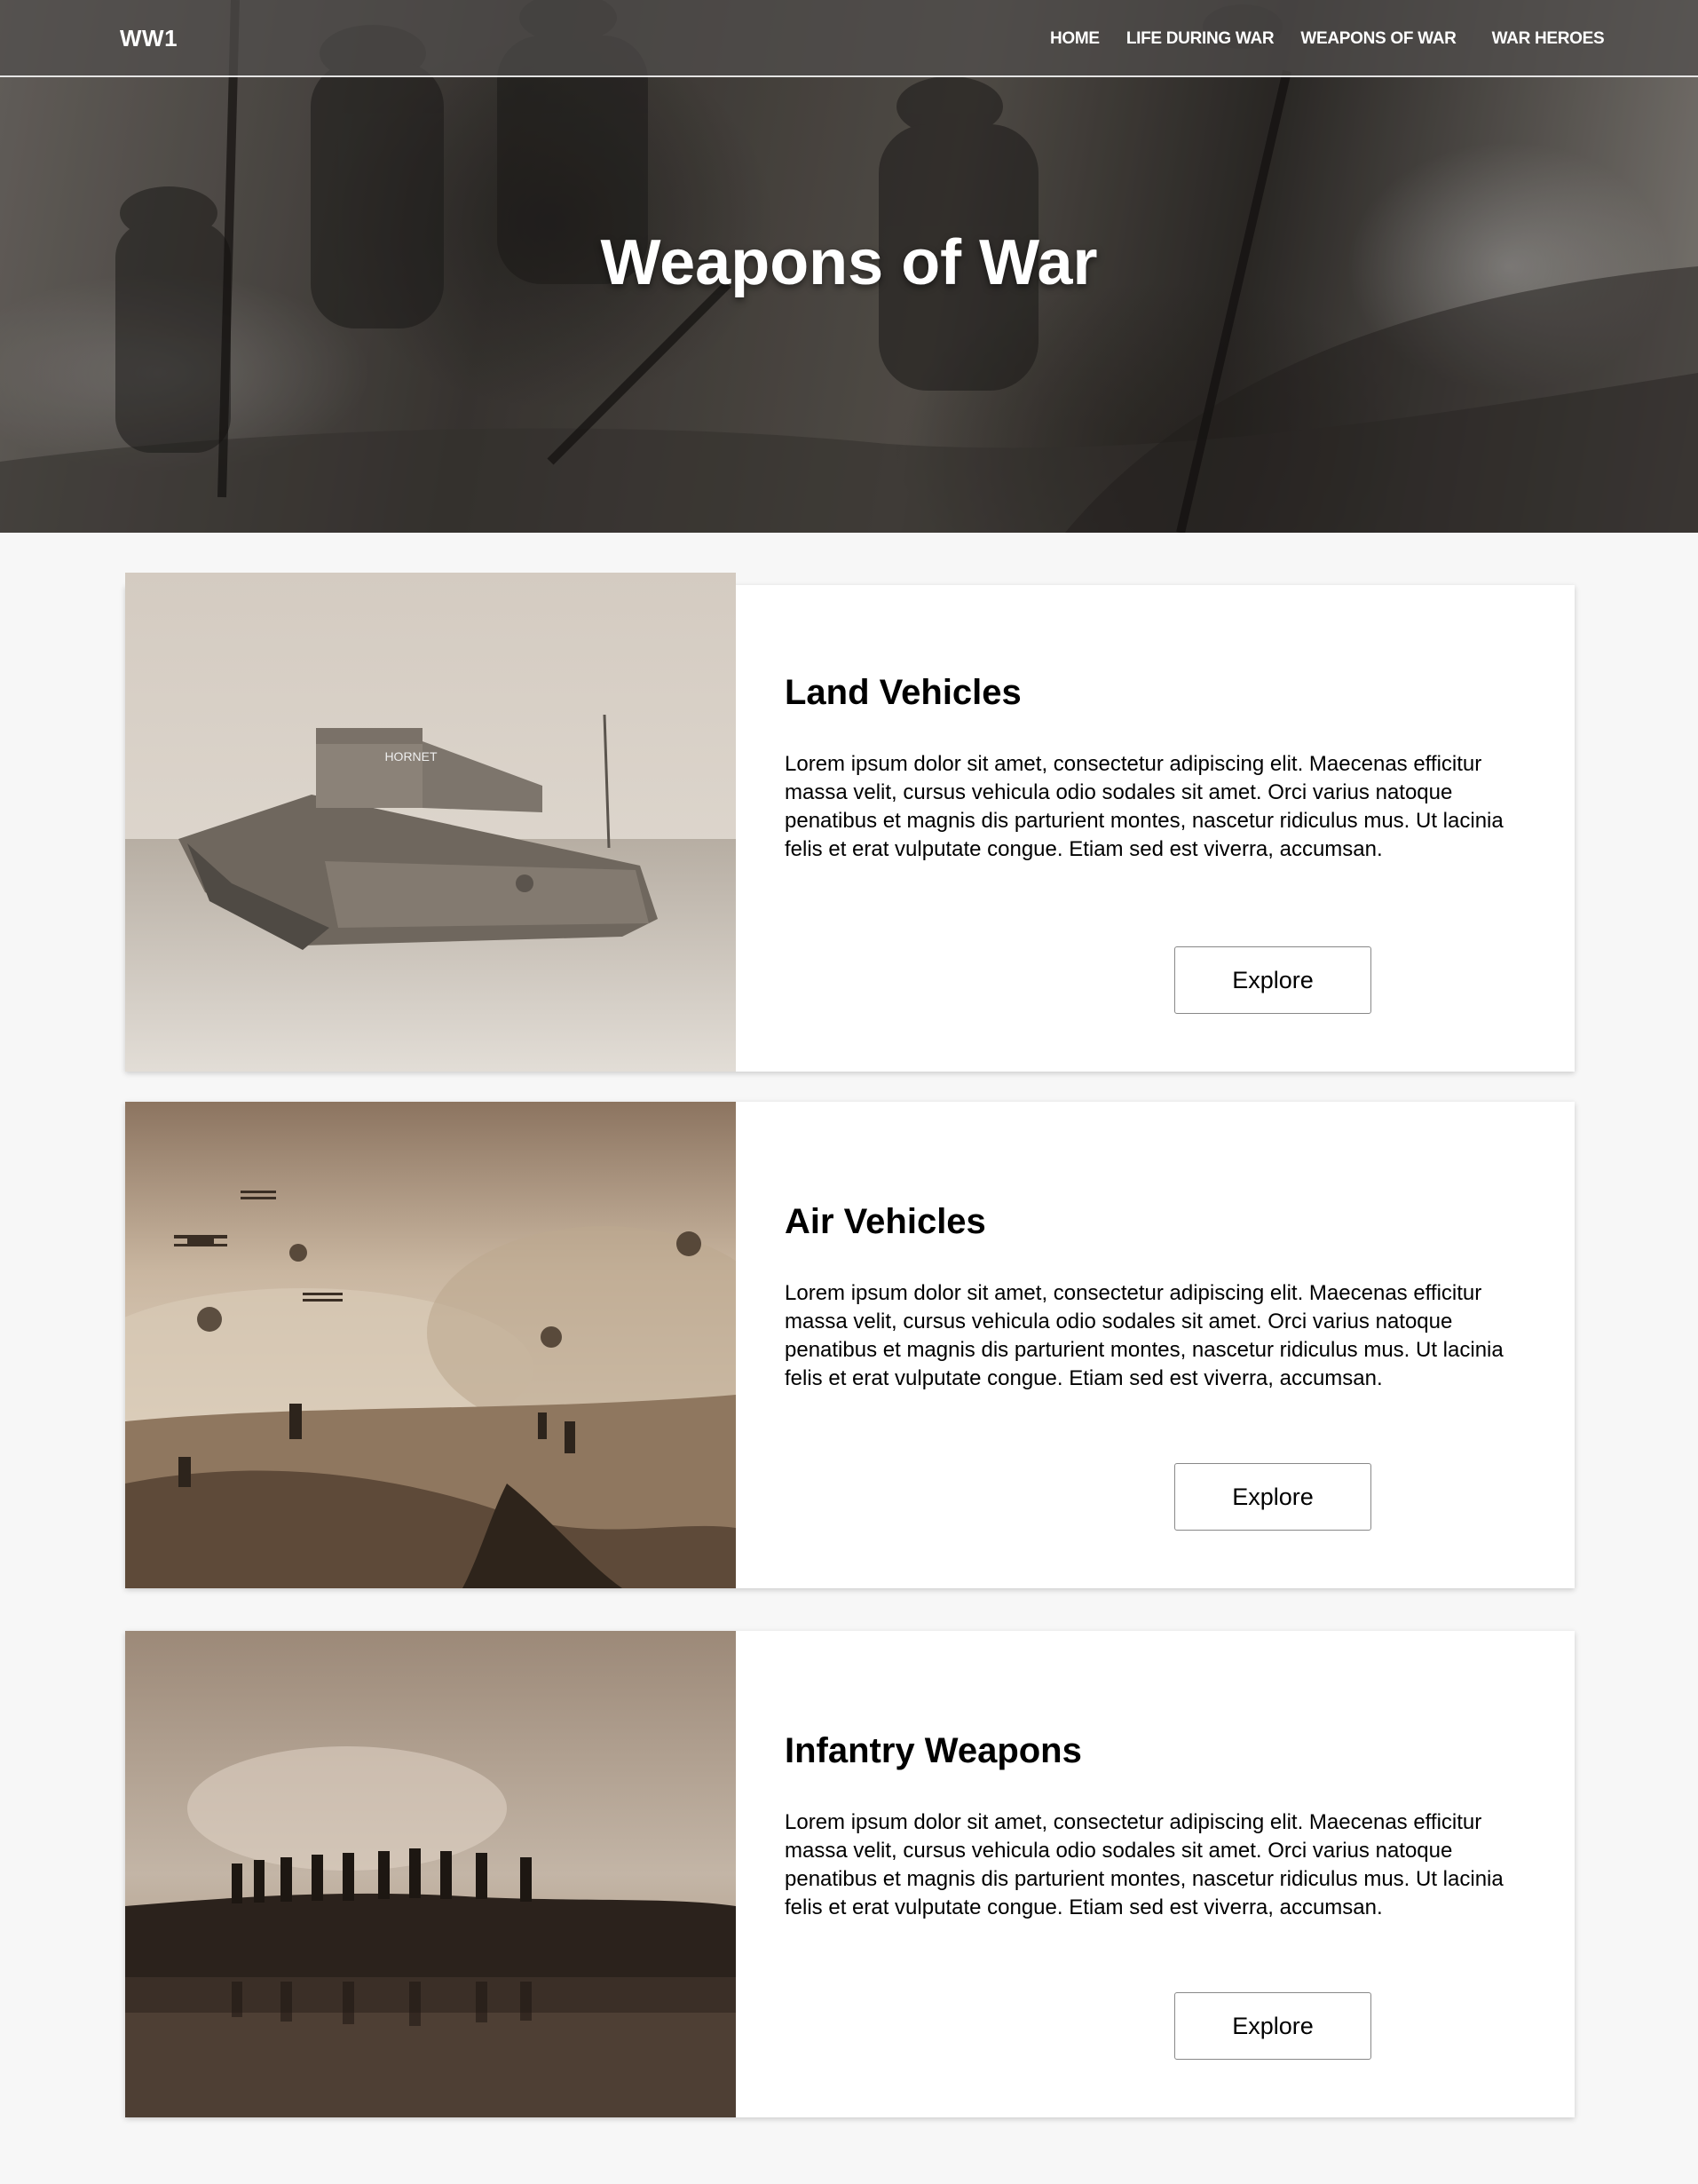 The width and height of the screenshot is (1698, 2184). I want to click on biplanes-photo, so click(430, 1345).